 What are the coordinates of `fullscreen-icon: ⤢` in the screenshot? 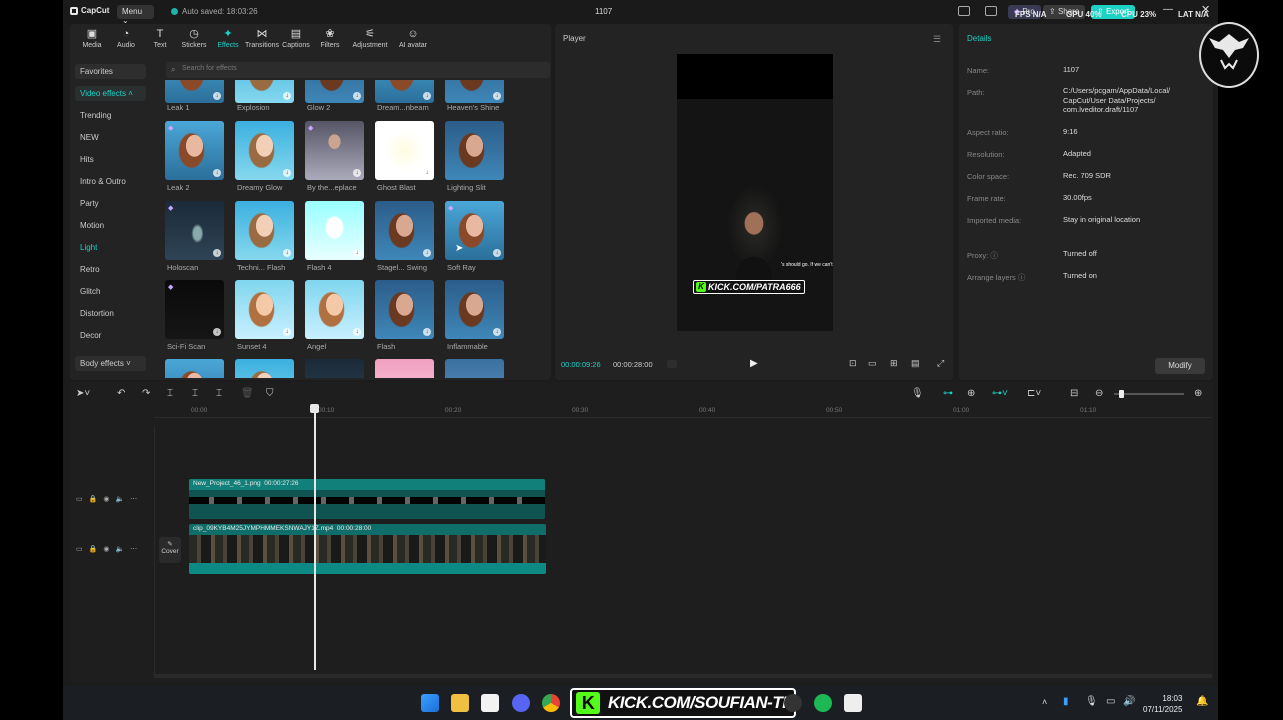 It's located at (940, 363).